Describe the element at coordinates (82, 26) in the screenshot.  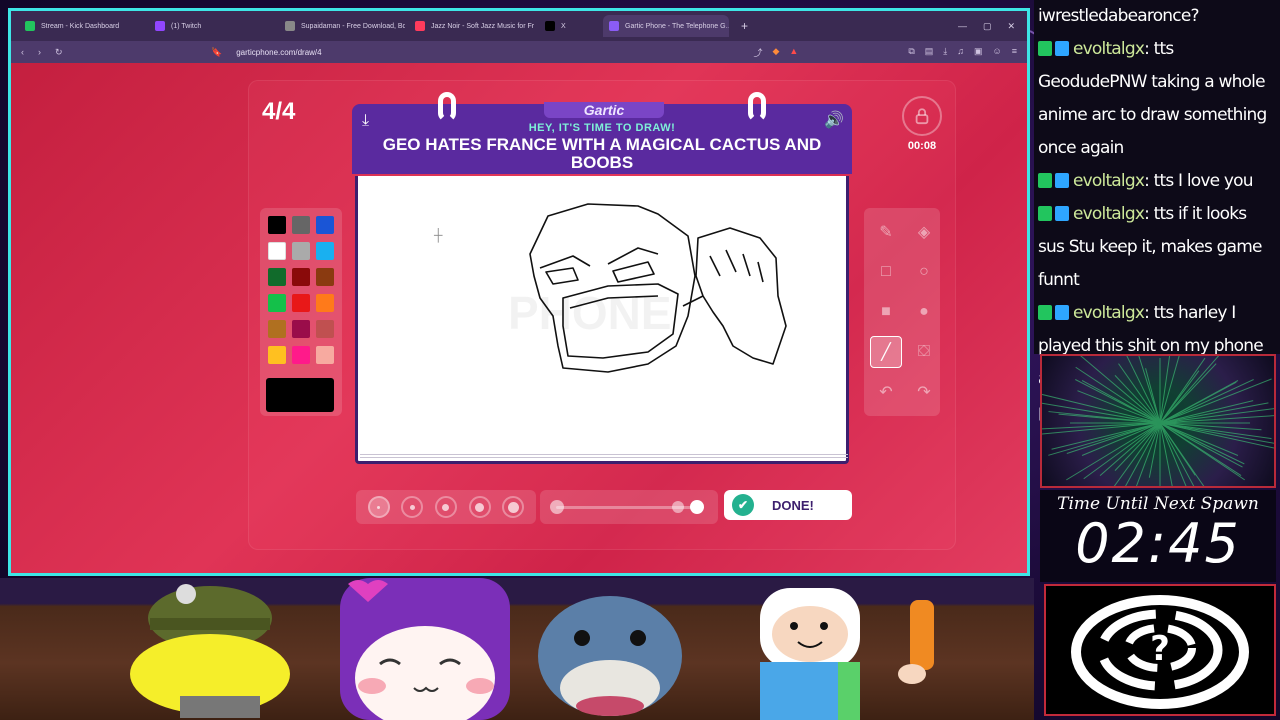
I see `browser-tab: Stream - Kick Dashboard` at that location.